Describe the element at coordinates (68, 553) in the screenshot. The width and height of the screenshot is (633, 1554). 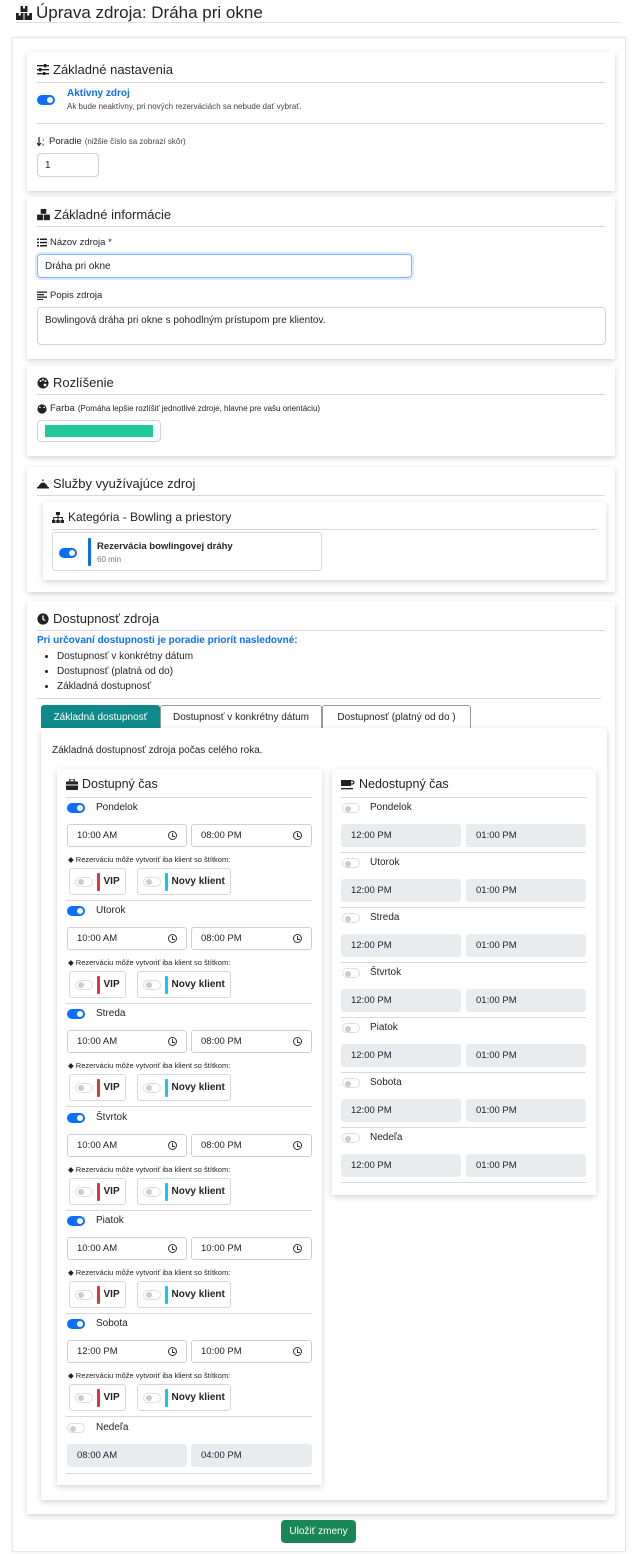
I see `service-toggle` at that location.